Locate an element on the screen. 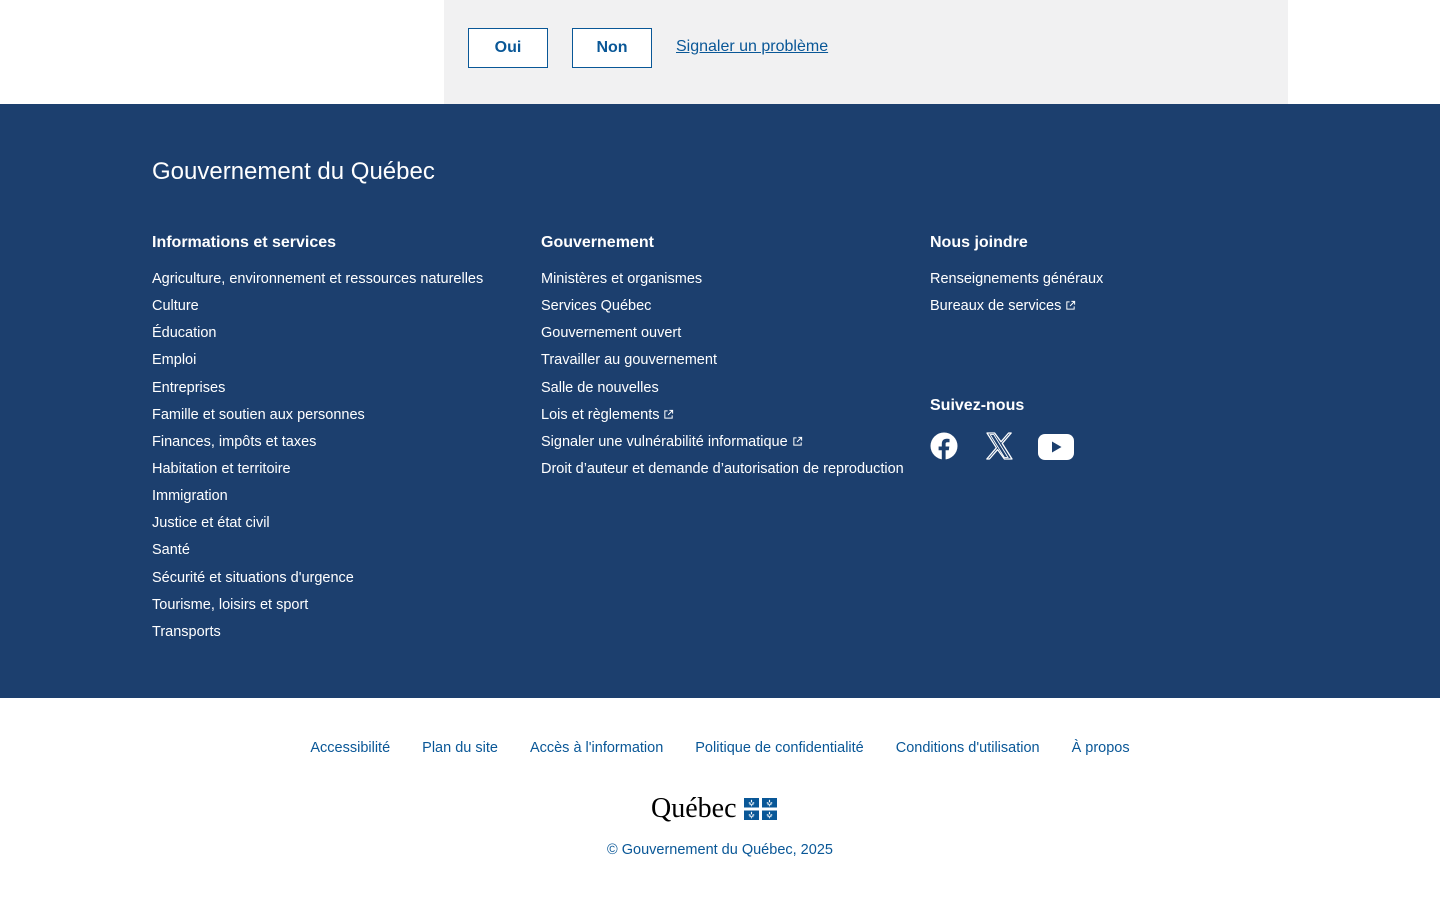 The image size is (1440, 900). footer-link: Habitation et territoire is located at coordinates (221, 469).